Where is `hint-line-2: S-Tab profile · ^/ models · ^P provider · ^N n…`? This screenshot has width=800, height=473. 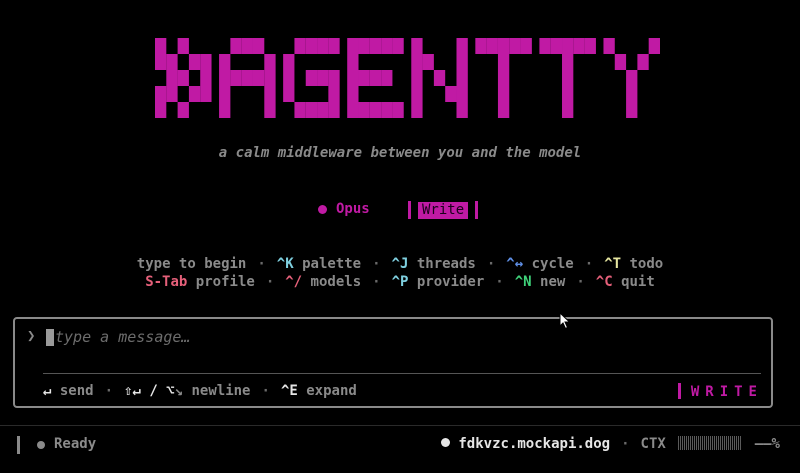 hint-line-2: S-Tab profile · ^/ models · ^P provider · ^N n… is located at coordinates (400, 282).